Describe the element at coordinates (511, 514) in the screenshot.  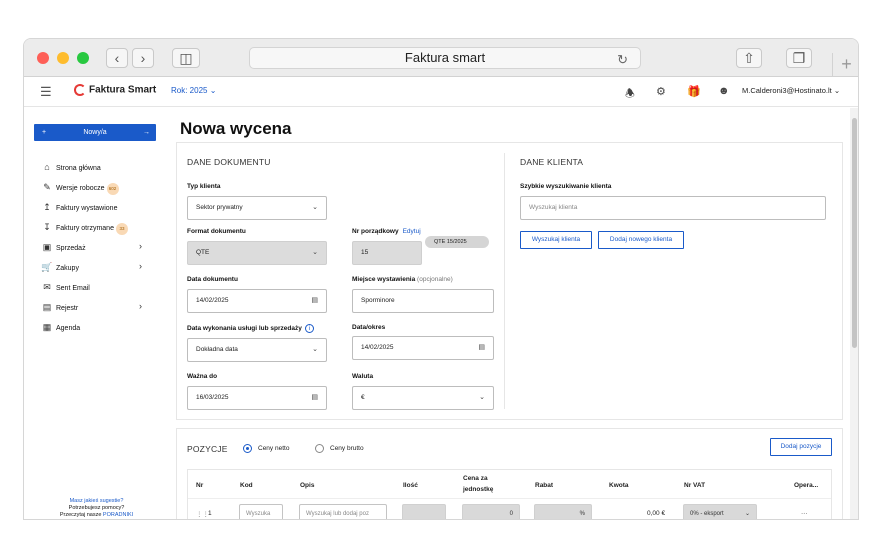
I see `unit-price-value: 0` at that location.